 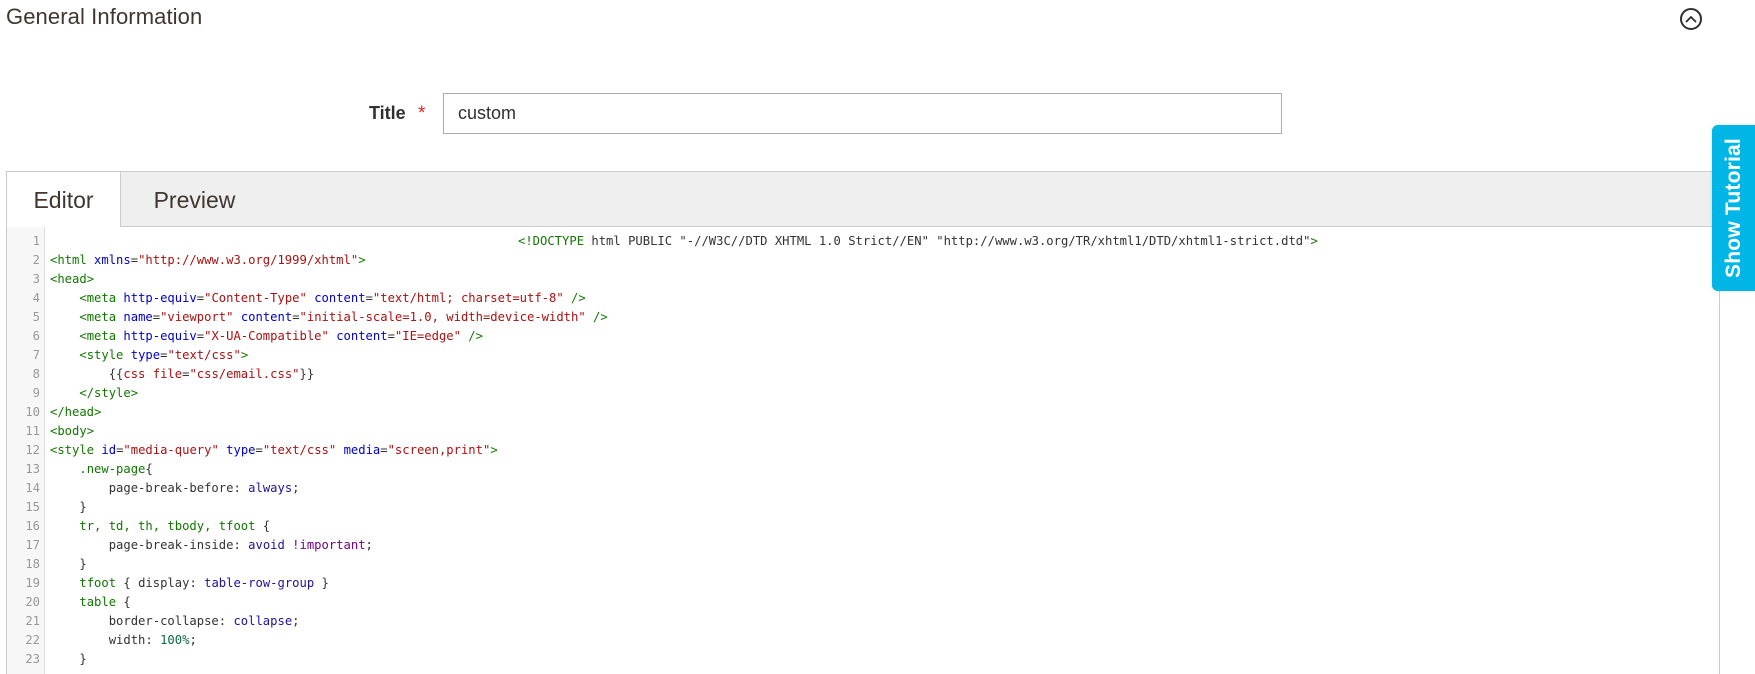 What do you see at coordinates (863, 412) in the screenshot?
I see `code-line: 10 </head>` at bounding box center [863, 412].